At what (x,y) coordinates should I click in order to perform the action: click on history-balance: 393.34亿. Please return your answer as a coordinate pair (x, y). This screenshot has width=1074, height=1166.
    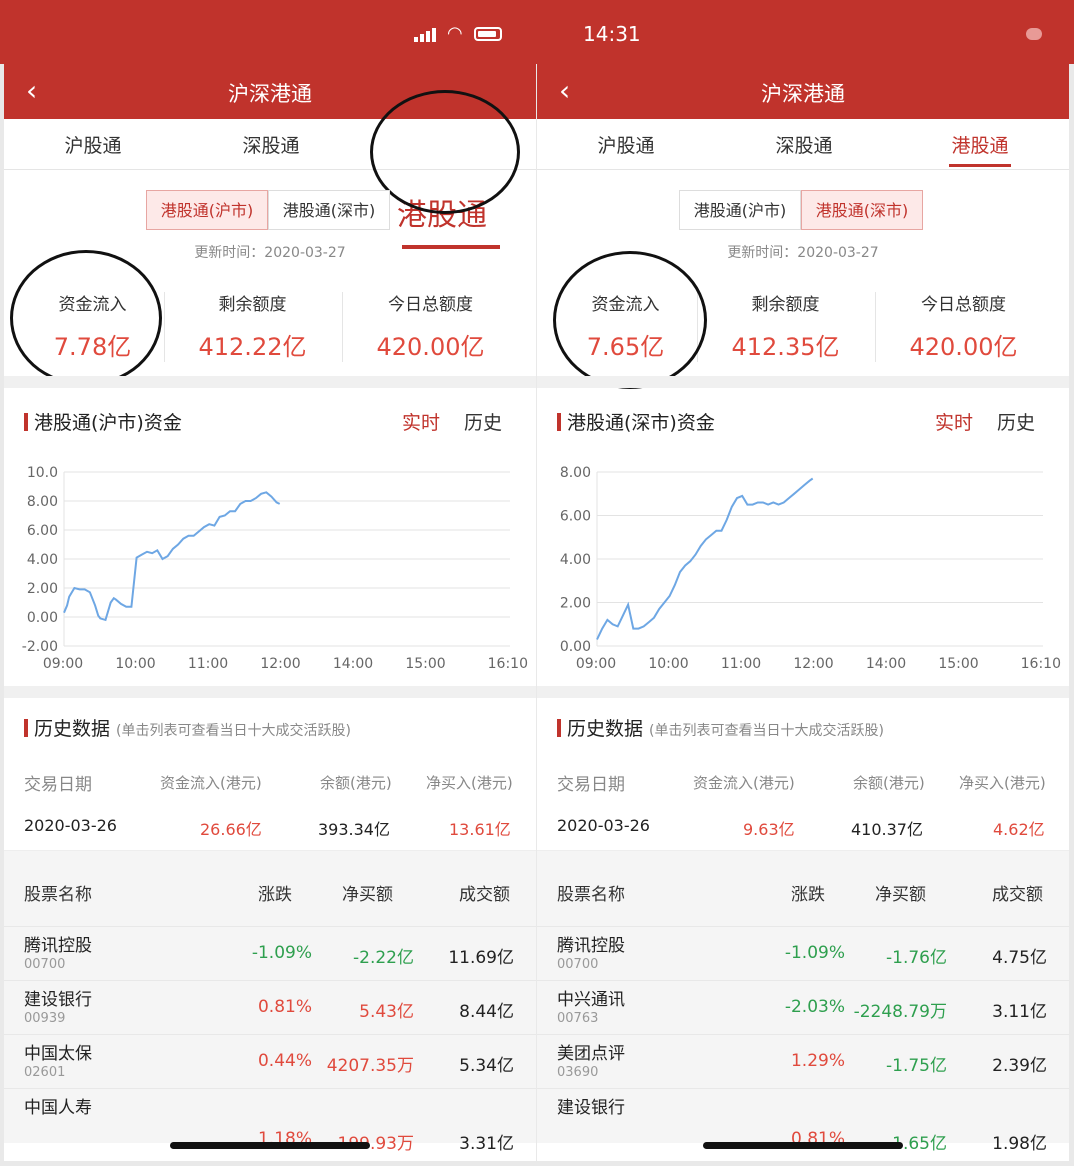
    Looking at the image, I should click on (354, 829).